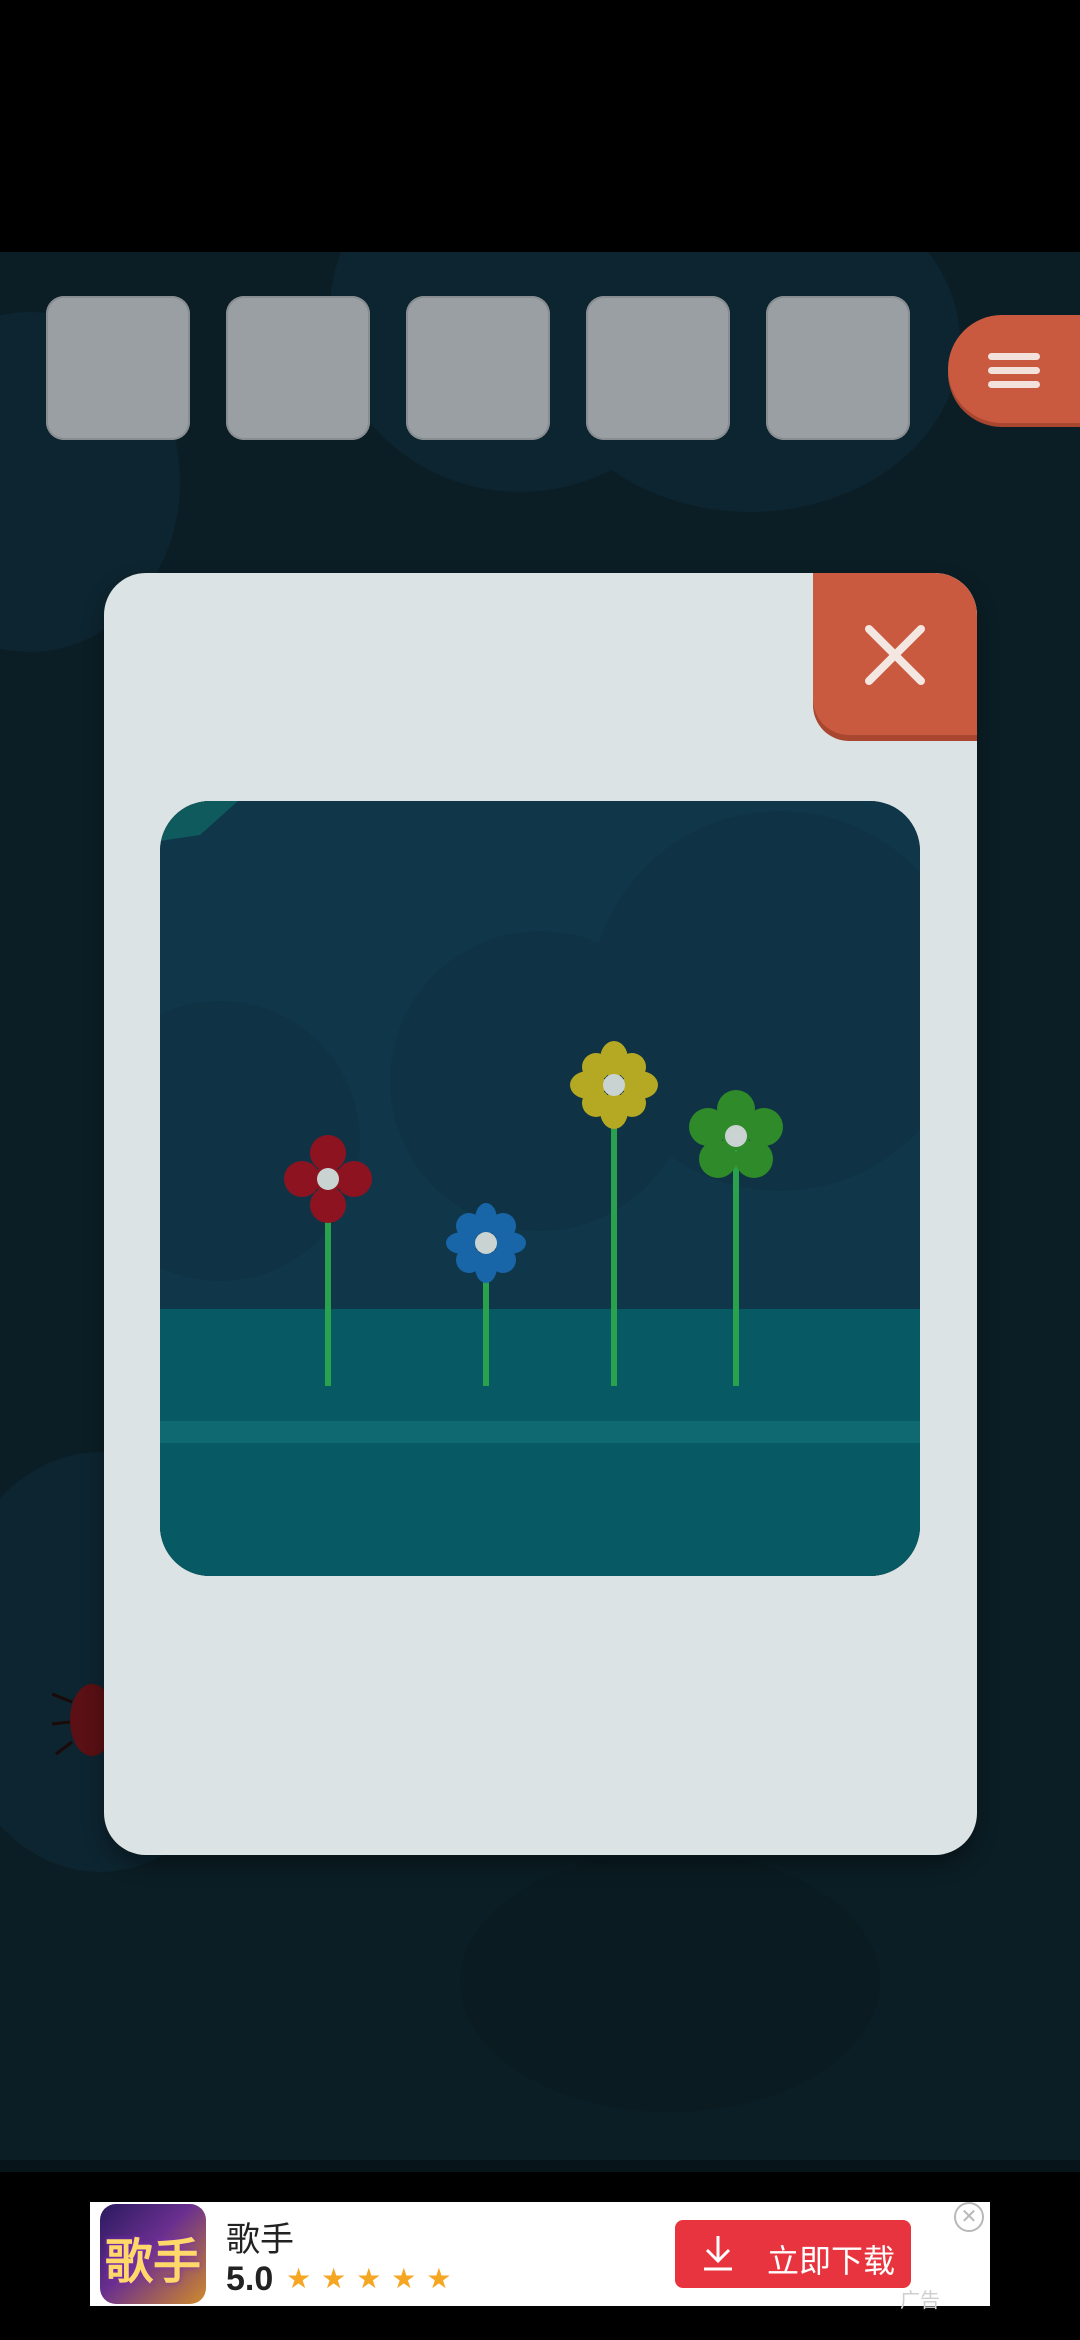 The image size is (1080, 2340). Describe the element at coordinates (969, 2217) in the screenshot. I see `ad-close-icon: ✕` at that location.